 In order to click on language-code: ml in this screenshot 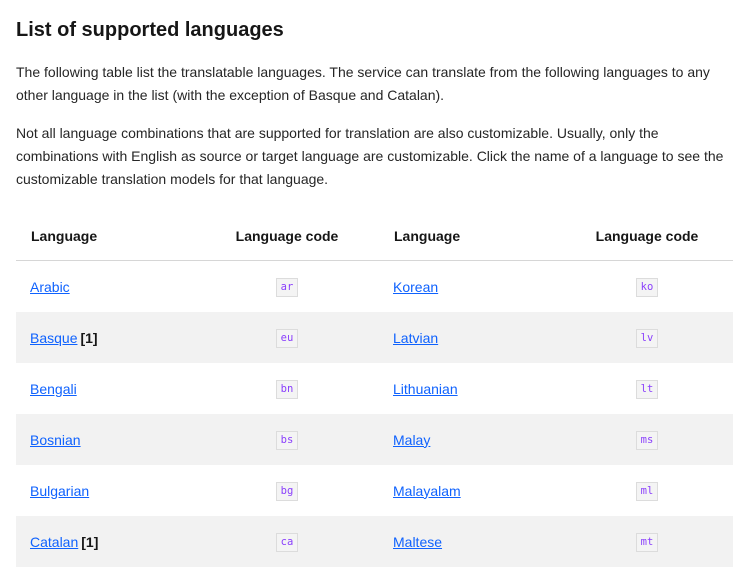, I will do `click(647, 491)`.